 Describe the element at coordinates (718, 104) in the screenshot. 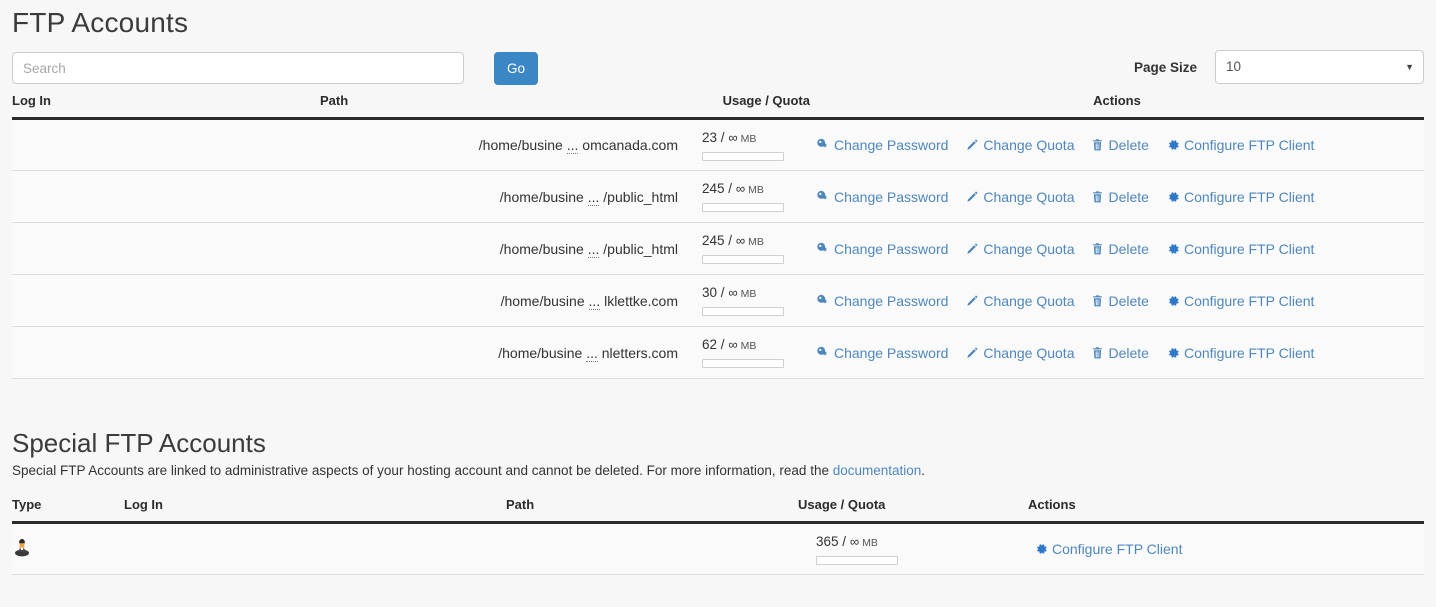

I see `accounts-header-row: Log In Path Usage / Quota Actions` at that location.